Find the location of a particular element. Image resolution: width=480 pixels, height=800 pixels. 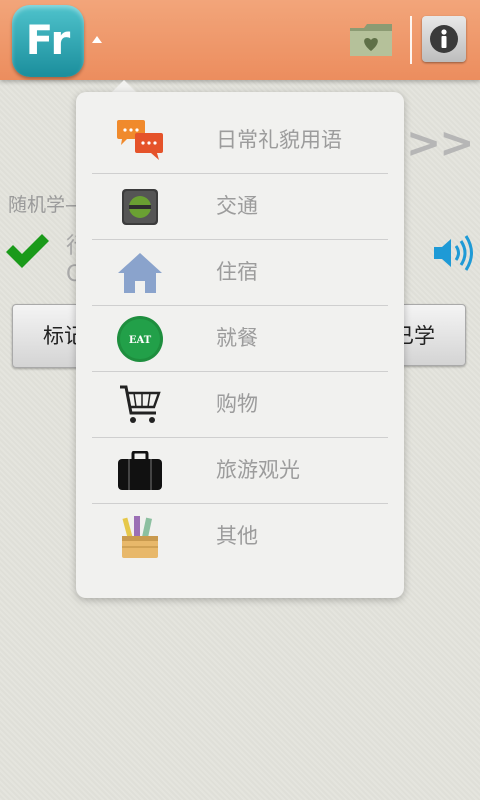

shopping-cart-icon is located at coordinates (140, 405).